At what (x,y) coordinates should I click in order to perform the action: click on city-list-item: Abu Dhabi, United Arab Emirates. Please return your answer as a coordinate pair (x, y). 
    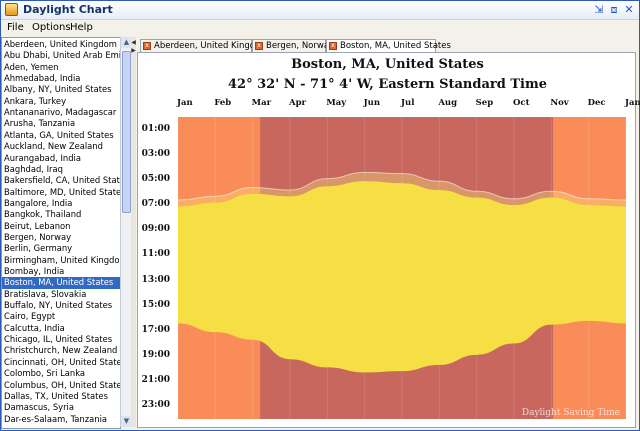
    Looking at the image, I should click on (62, 55).